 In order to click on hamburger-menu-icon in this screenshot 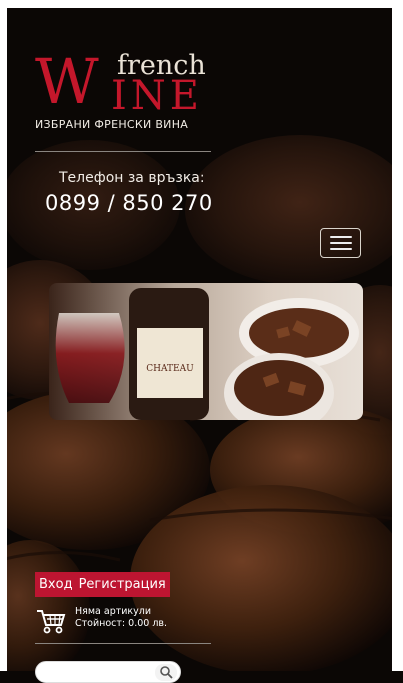, I will do `click(340, 237)`.